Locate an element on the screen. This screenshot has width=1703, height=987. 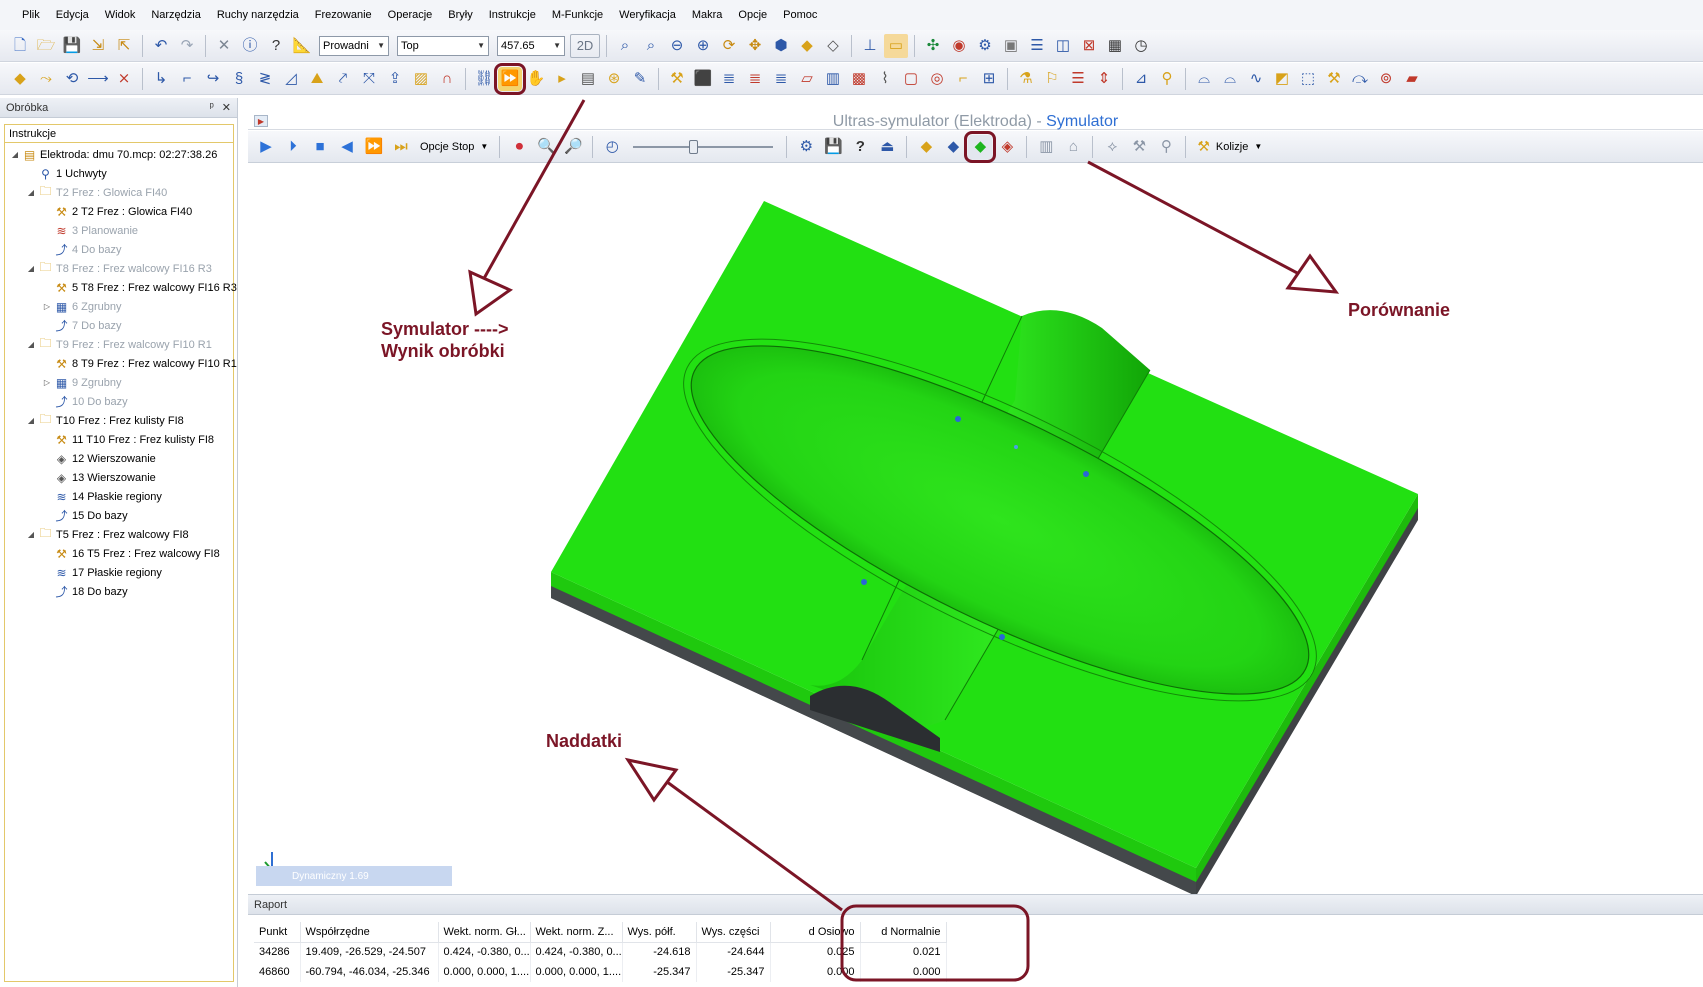
tool-path-icon: ⤳ is located at coordinates (46, 79).